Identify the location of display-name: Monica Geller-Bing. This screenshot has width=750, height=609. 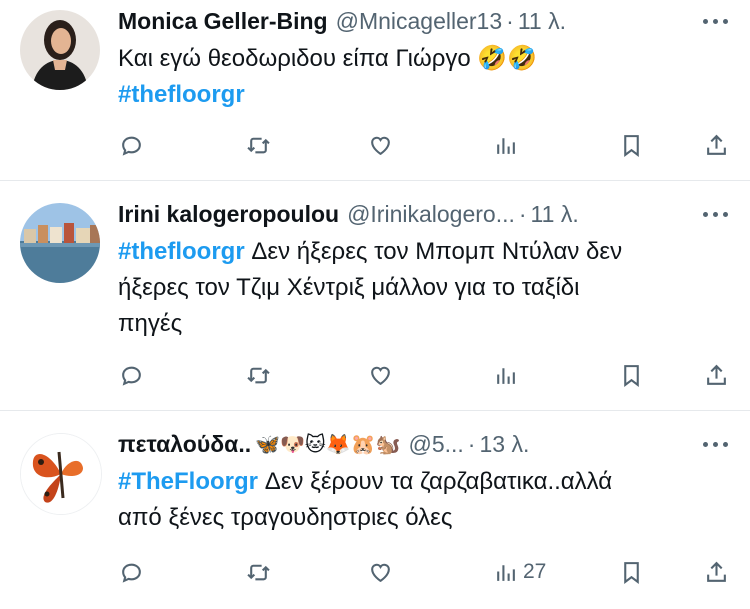
(223, 21).